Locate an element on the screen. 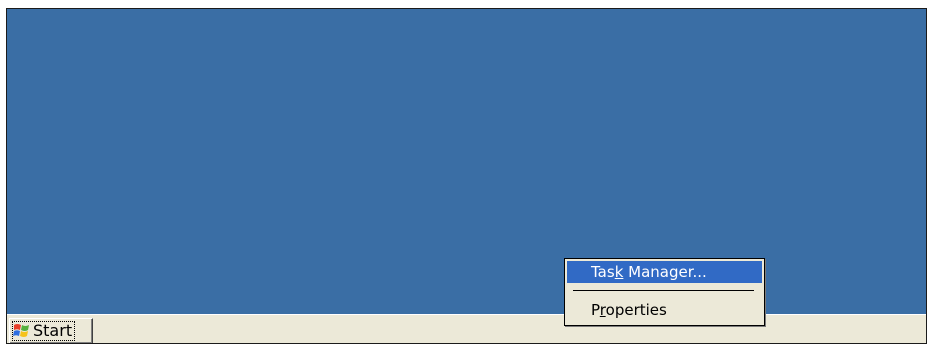 Image resolution: width=932 pixels, height=347 pixels. start-button-focus: Start is located at coordinates (44, 331).